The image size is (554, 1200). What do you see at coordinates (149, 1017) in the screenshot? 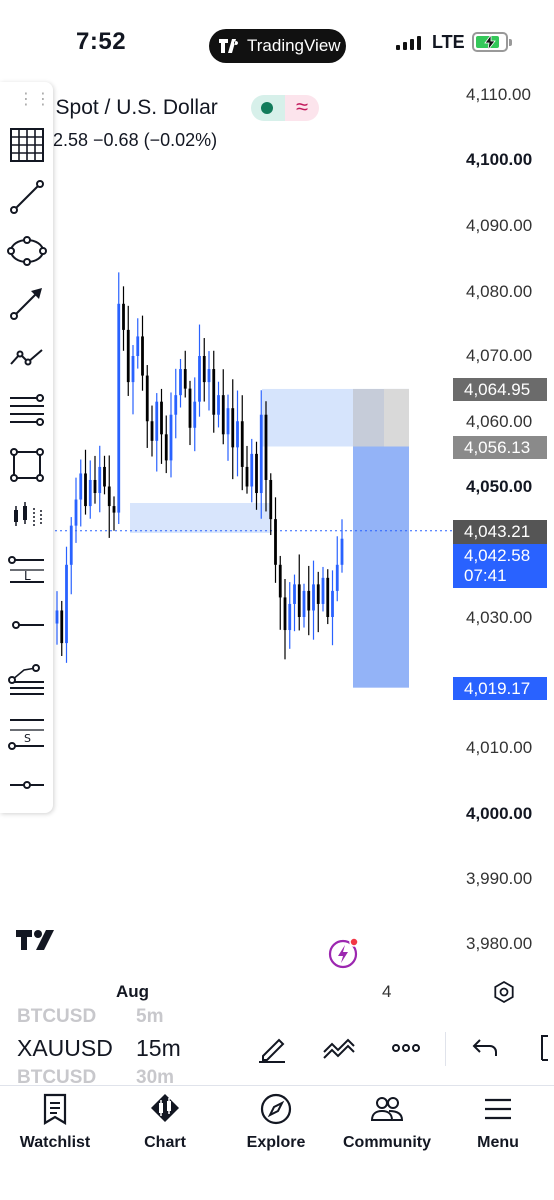
I see `picker-timeframe-above: 5m` at bounding box center [149, 1017].